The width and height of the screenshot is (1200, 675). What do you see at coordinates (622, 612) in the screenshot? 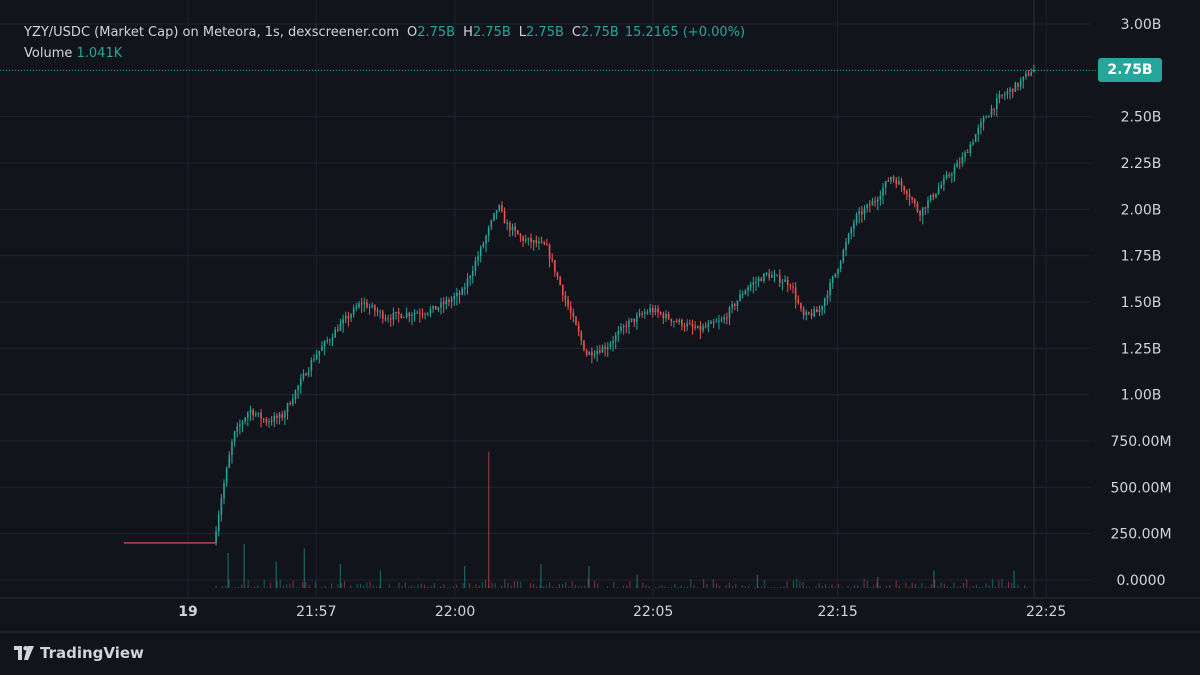
I see `time-axis: 19 21:57 22:00 22:05 22:15 22:25` at bounding box center [622, 612].